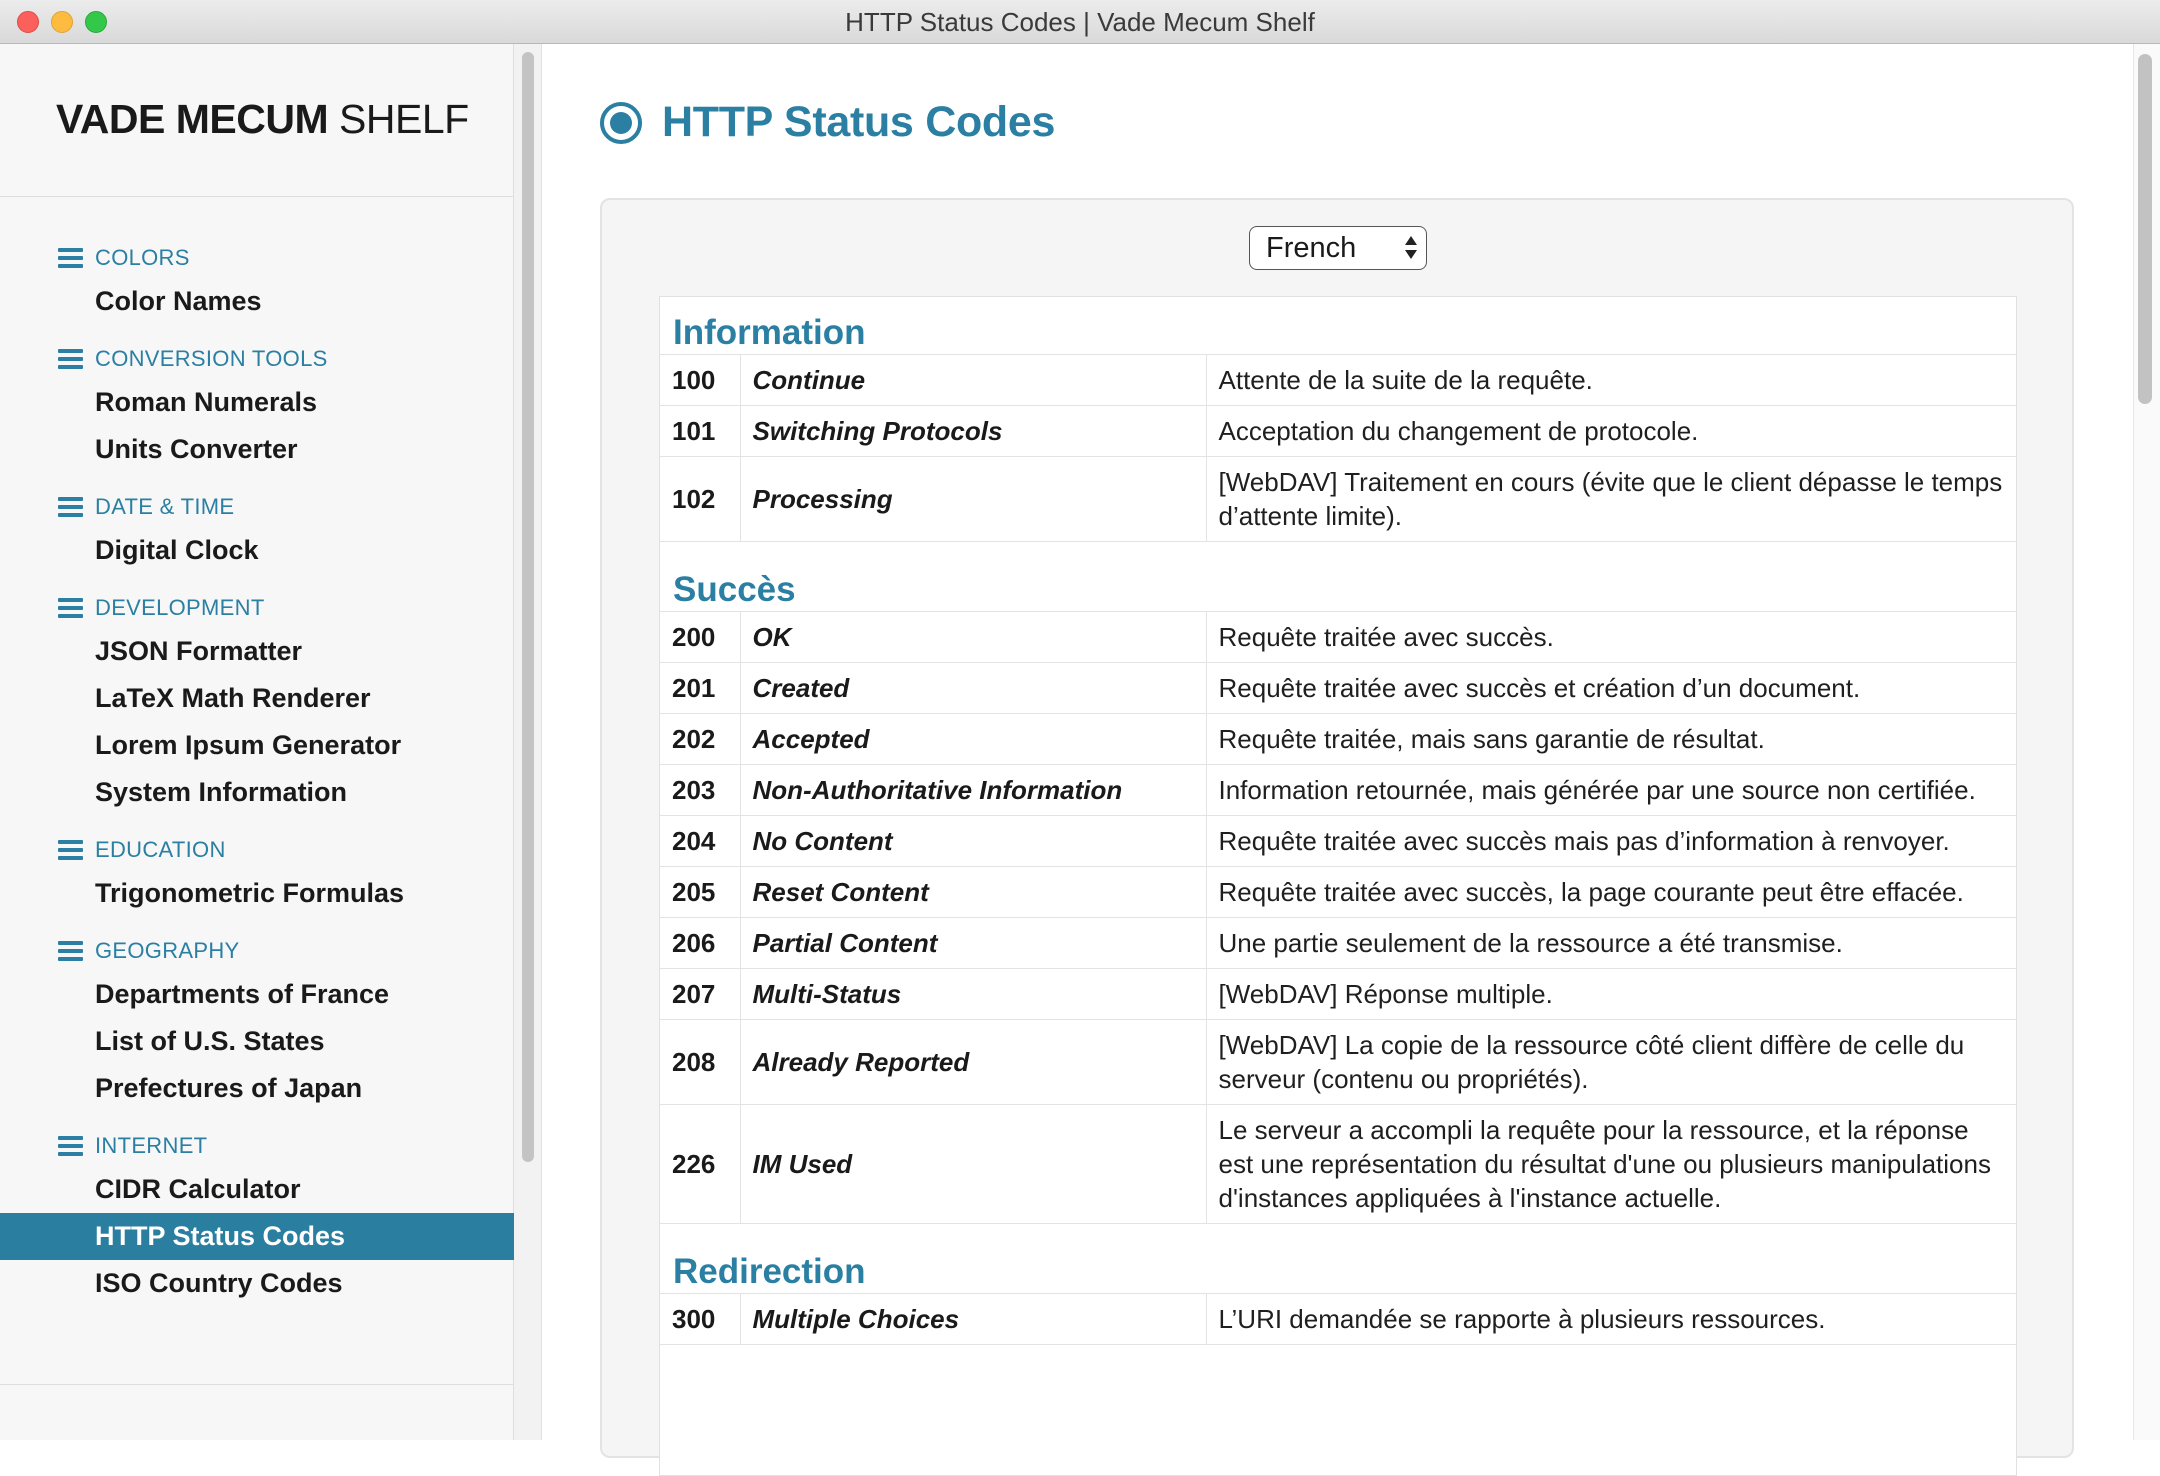 The width and height of the screenshot is (2160, 1476). What do you see at coordinates (211, 358) in the screenshot?
I see `nav-group-heading-label: CONVERSION TOOLS` at bounding box center [211, 358].